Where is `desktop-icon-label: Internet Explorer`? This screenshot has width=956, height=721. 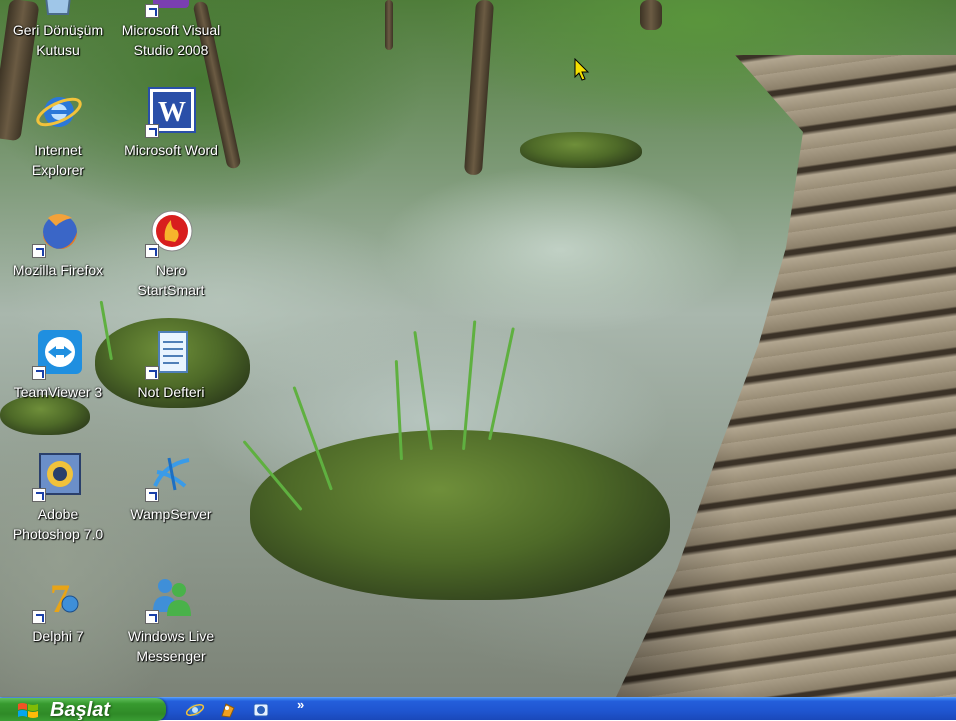 desktop-icon-label: Internet Explorer is located at coordinates (58, 160).